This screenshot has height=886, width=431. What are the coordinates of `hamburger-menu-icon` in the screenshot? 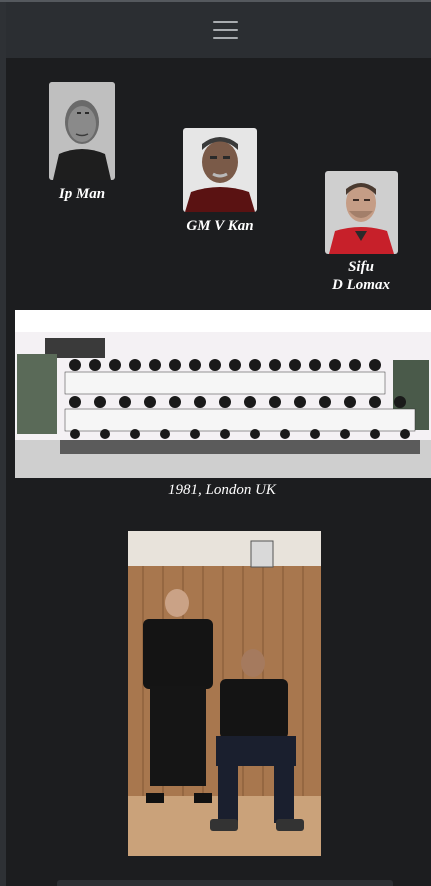 It's located at (225, 30).